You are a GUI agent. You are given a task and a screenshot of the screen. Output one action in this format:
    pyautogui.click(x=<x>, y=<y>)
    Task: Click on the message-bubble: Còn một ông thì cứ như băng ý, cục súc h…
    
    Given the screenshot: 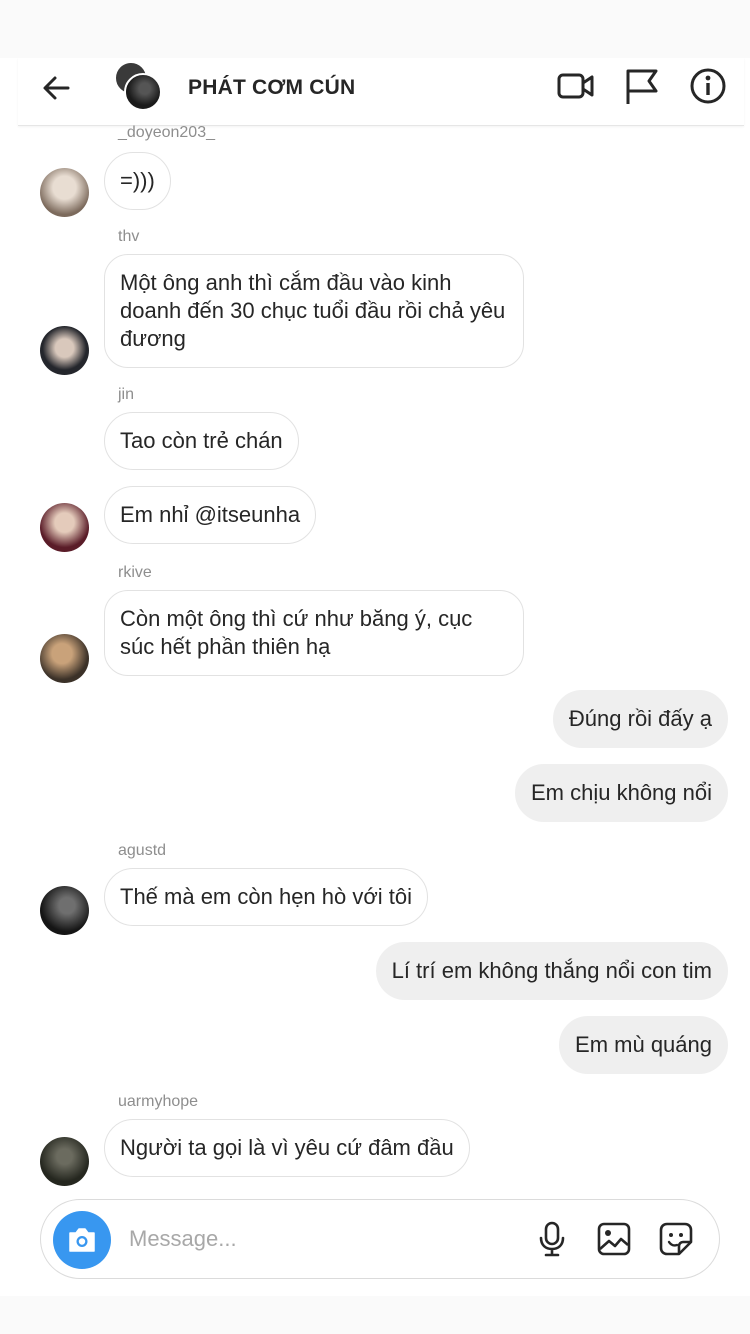 What is the action you would take?
    pyautogui.click(x=314, y=633)
    